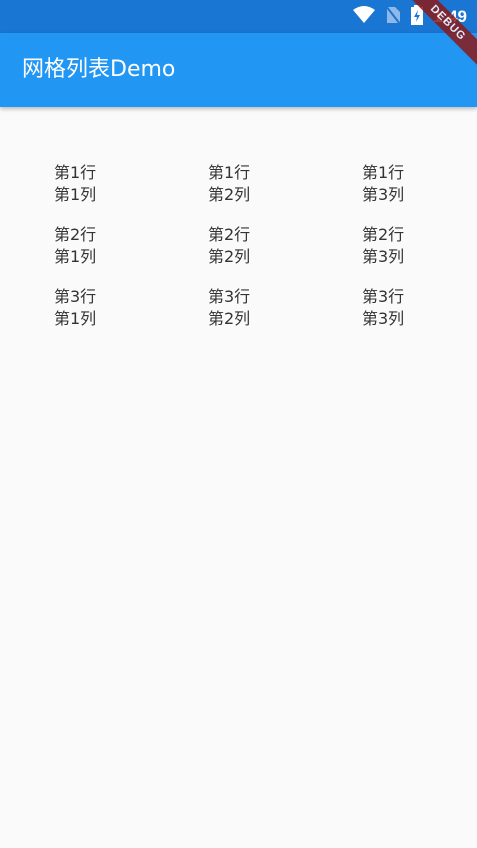  What do you see at coordinates (285, 255) in the screenshot?
I see `grid-item: 第2行 第2列` at bounding box center [285, 255].